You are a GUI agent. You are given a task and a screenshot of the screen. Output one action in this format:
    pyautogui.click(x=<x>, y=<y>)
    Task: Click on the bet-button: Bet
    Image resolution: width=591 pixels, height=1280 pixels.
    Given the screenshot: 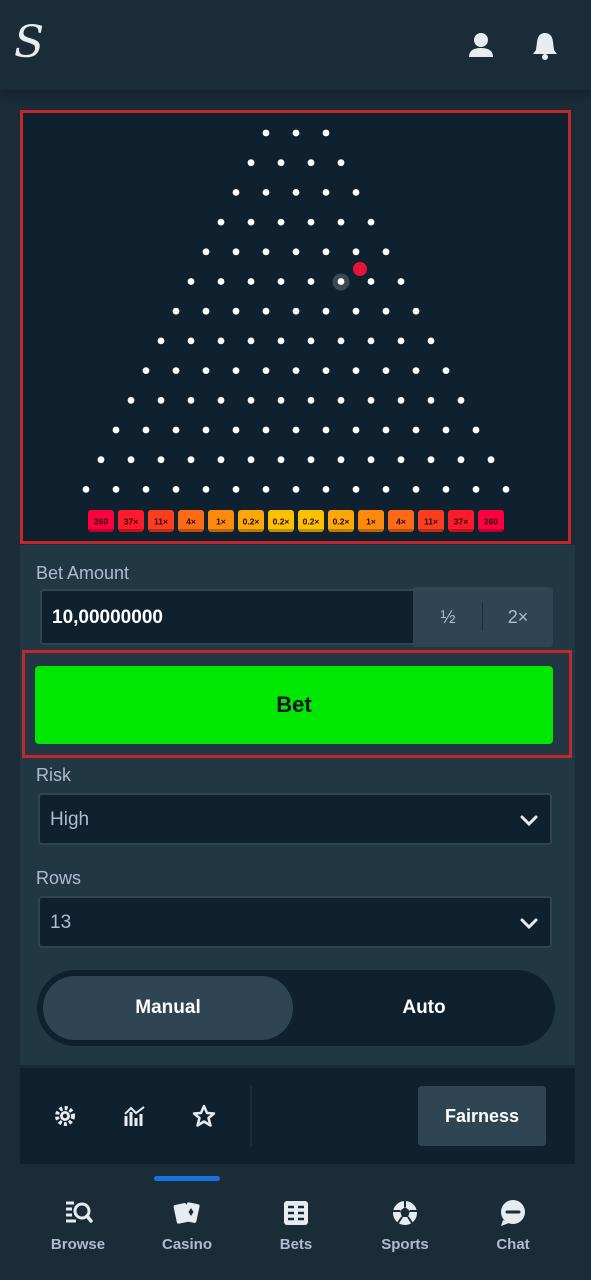 What is the action you would take?
    pyautogui.click(x=294, y=705)
    